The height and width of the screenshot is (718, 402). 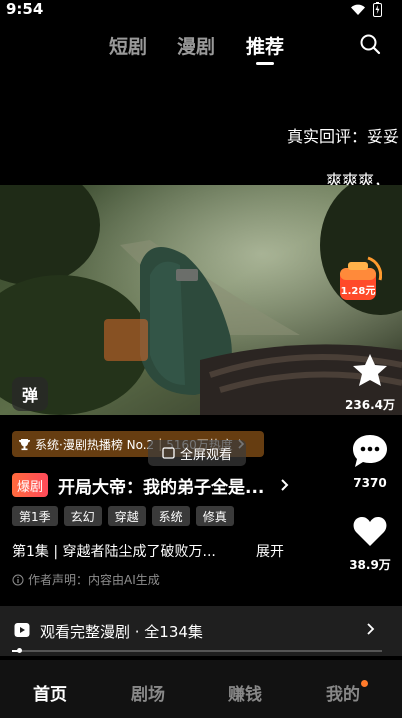 I want to click on watch-full-series-label: 观看完整漫剧 · 全134集, so click(x=121, y=632).